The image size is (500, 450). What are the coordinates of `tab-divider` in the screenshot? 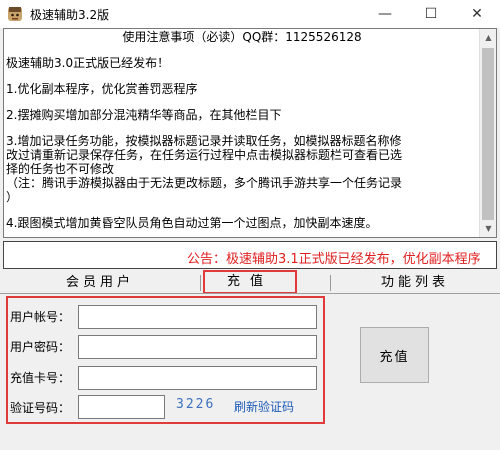 It's located at (200, 283).